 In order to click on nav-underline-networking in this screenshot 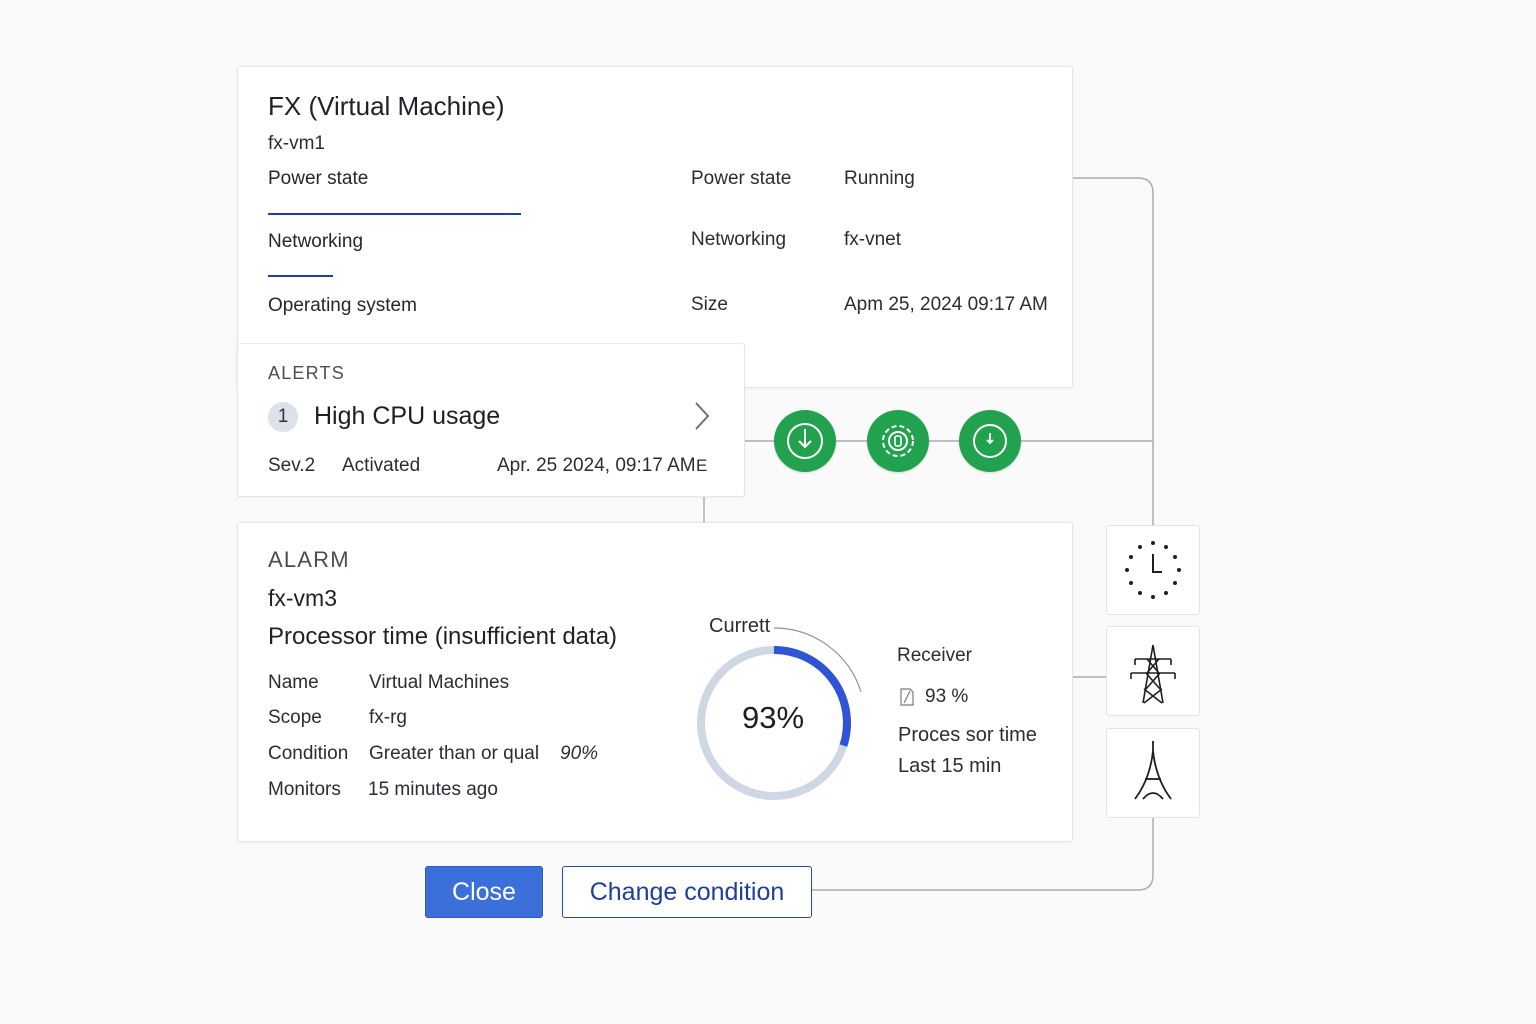, I will do `click(300, 276)`.